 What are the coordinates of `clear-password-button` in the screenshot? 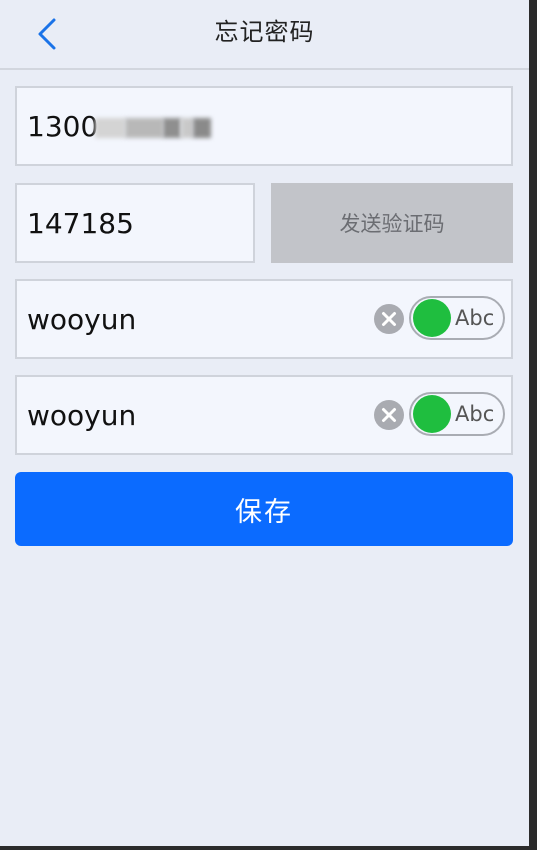 It's located at (389, 319).